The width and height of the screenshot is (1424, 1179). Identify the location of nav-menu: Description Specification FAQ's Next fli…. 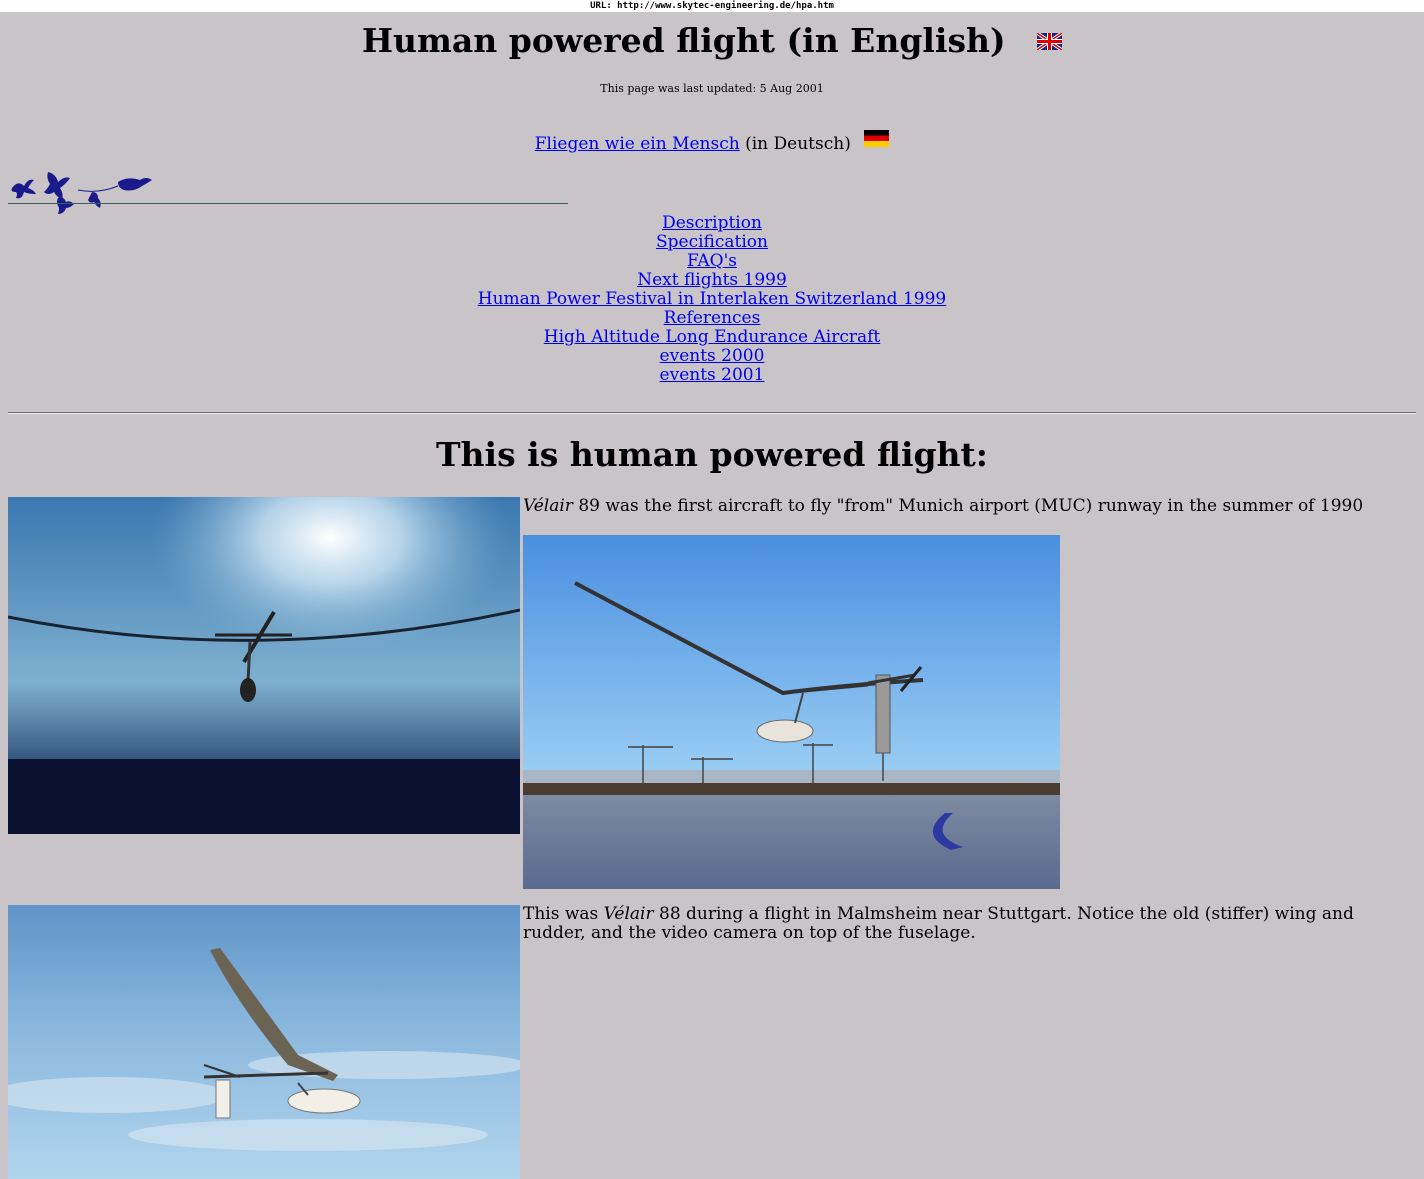
(712, 299).